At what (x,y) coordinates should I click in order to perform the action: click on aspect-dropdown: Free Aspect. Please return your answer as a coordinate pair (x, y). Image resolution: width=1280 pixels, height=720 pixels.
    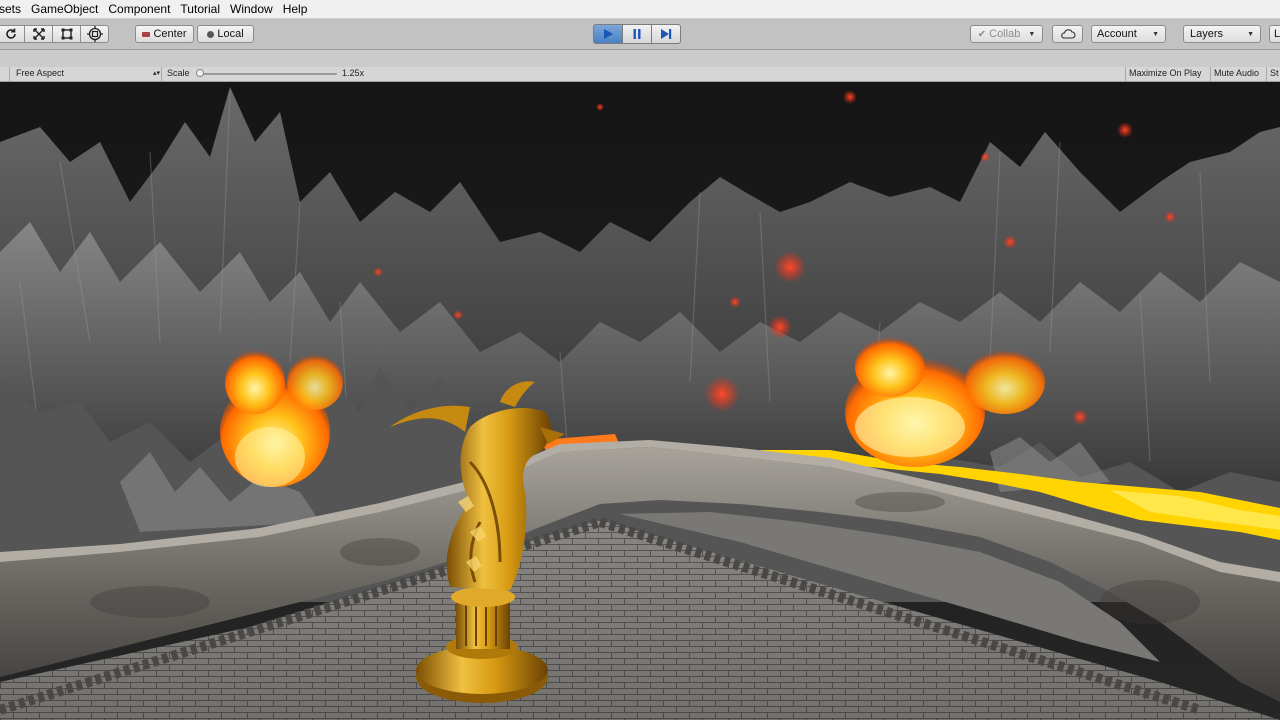
    Looking at the image, I should click on (40, 73).